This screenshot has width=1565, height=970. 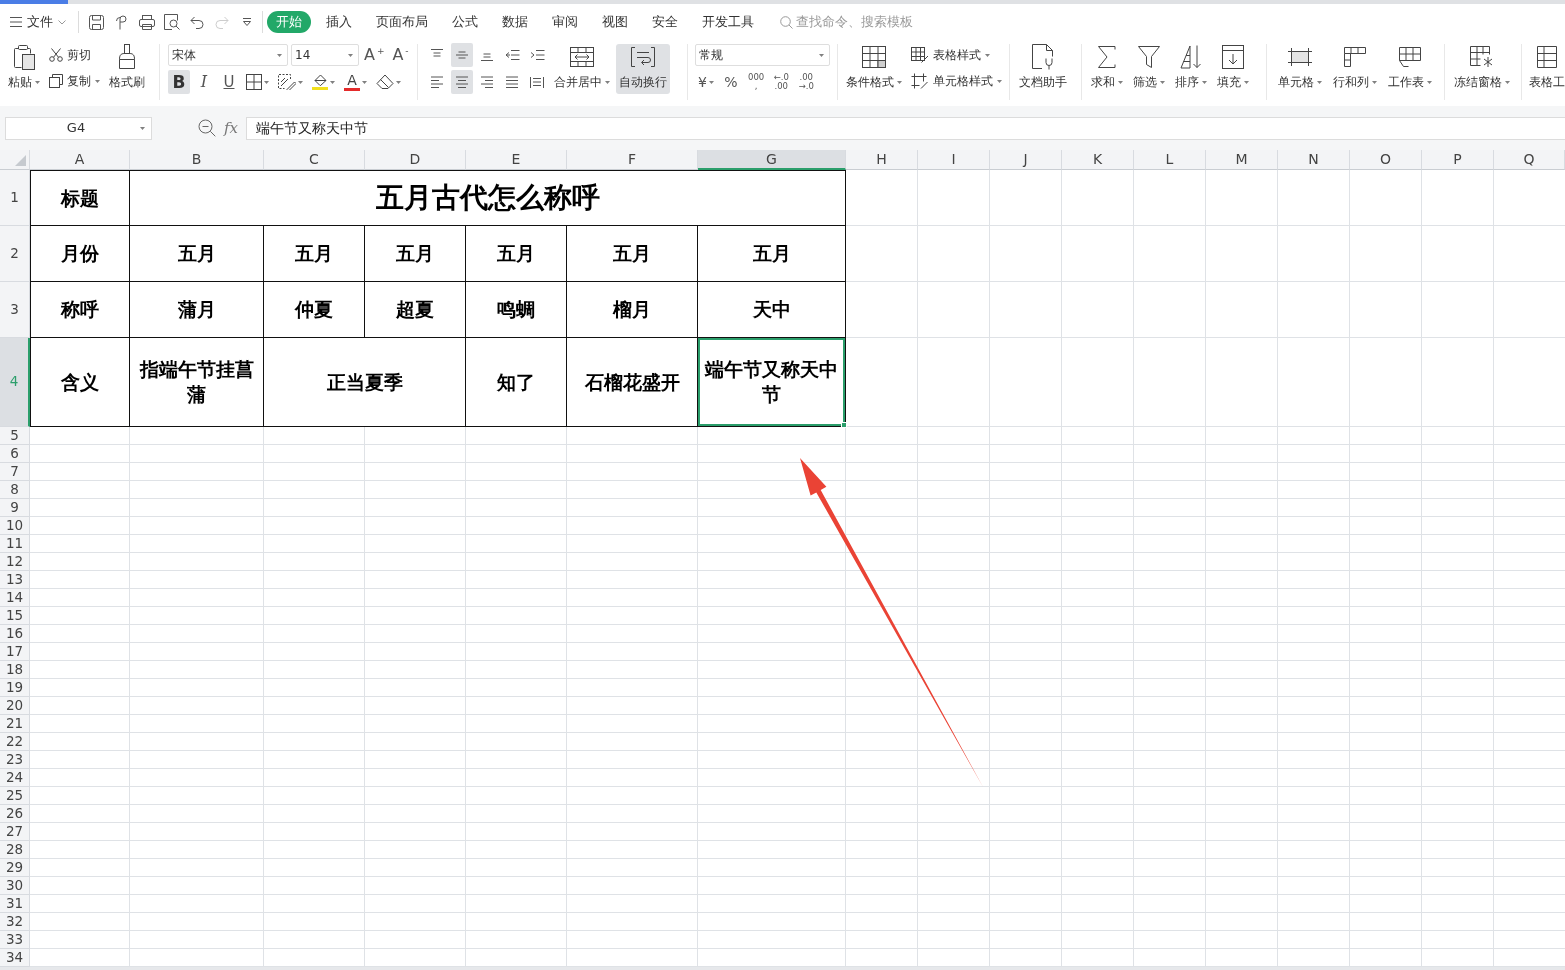 I want to click on row-header: 29, so click(x=15, y=868).